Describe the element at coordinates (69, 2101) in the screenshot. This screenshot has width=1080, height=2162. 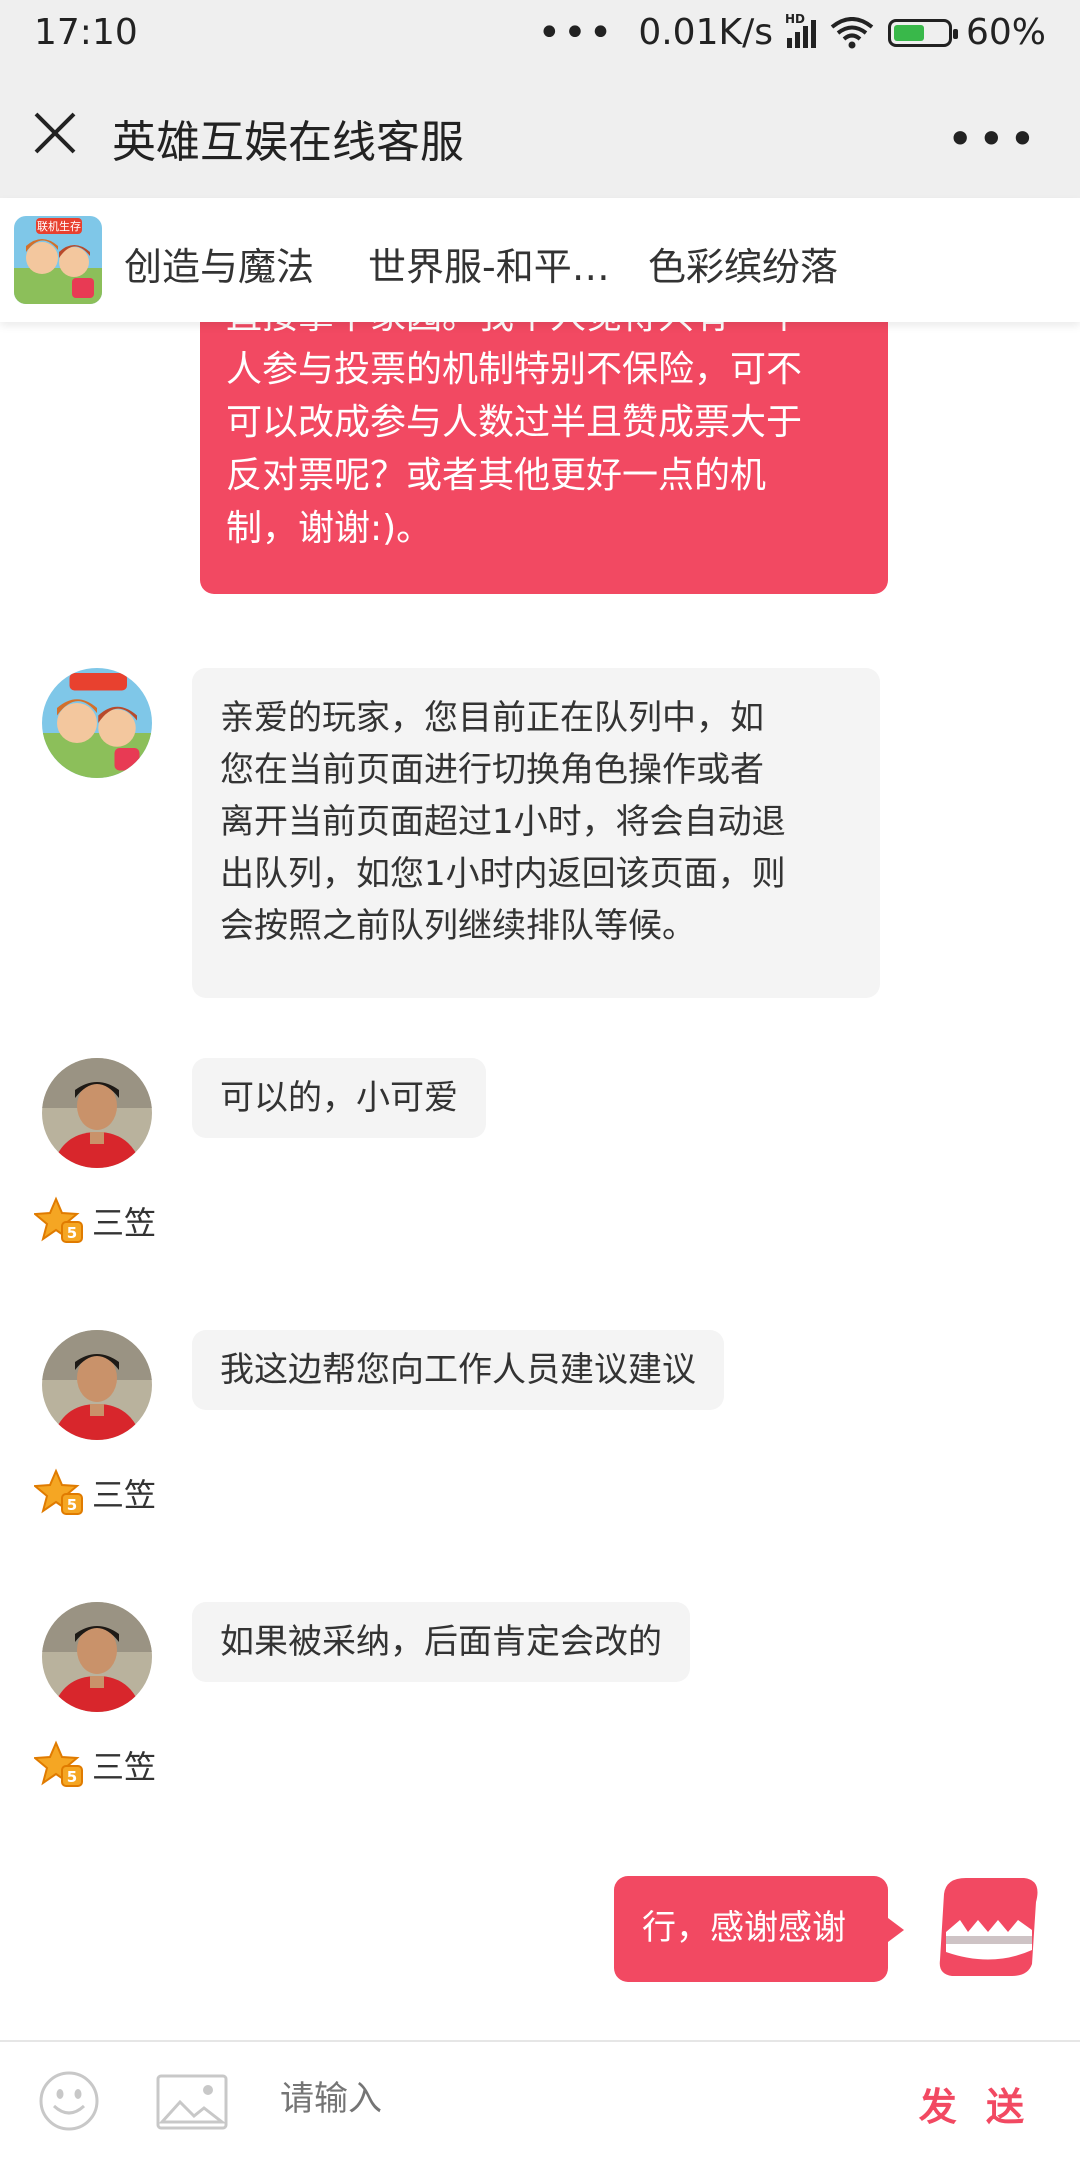
I see `emoji-icon` at that location.